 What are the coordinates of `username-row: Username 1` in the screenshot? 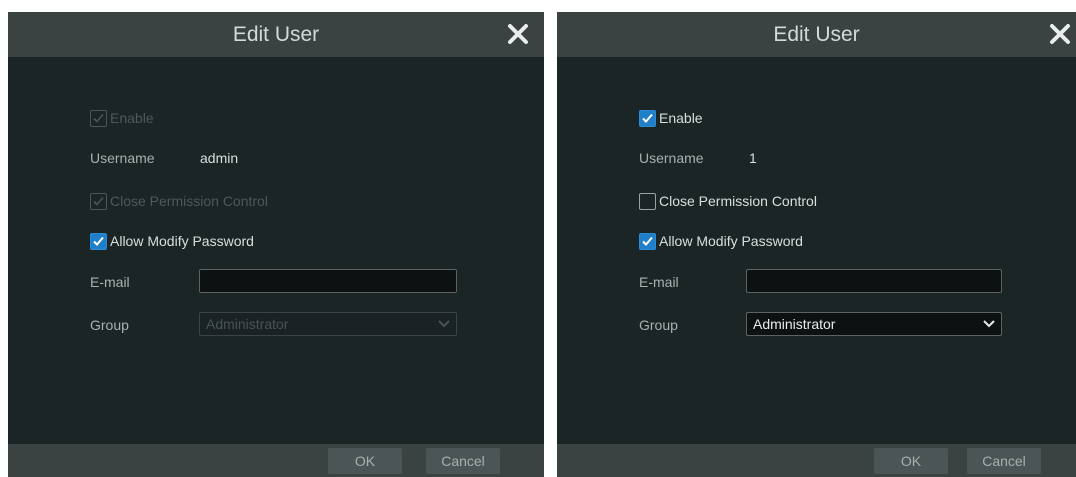 It's located at (698, 158).